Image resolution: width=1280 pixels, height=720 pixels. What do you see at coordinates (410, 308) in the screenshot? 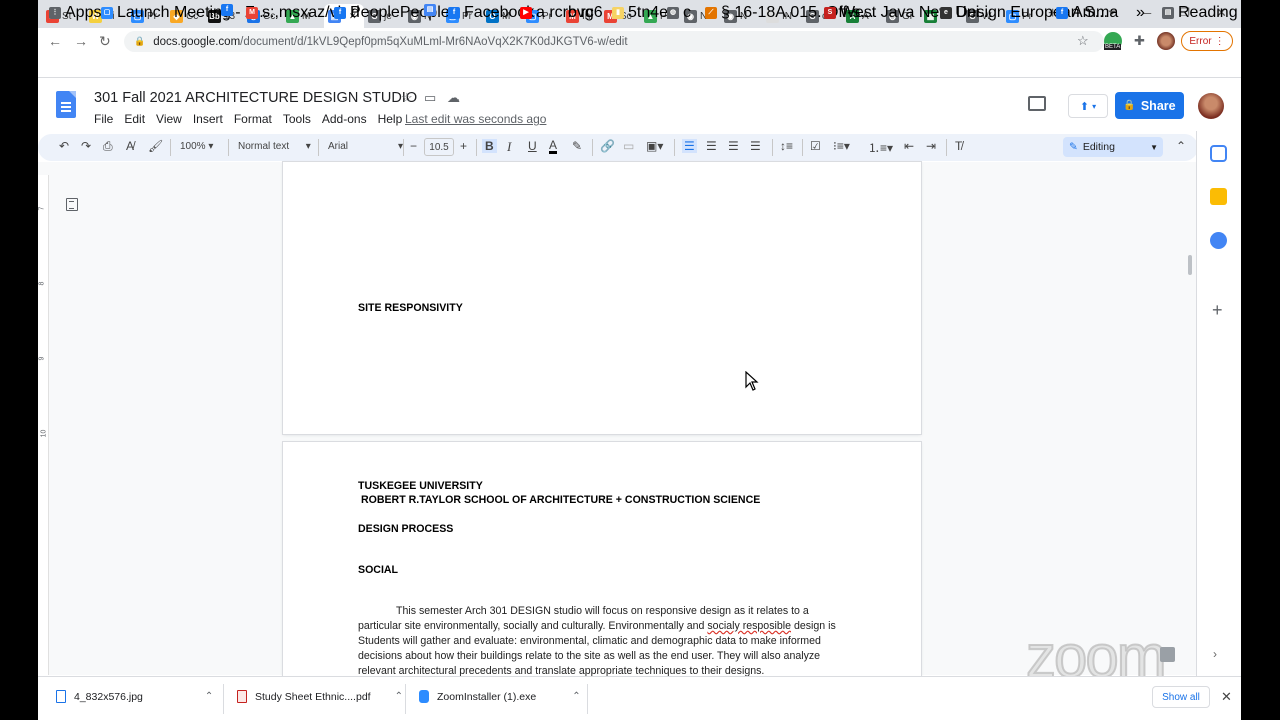
I see `page-heading: SITE RESPONSIVITY` at bounding box center [410, 308].